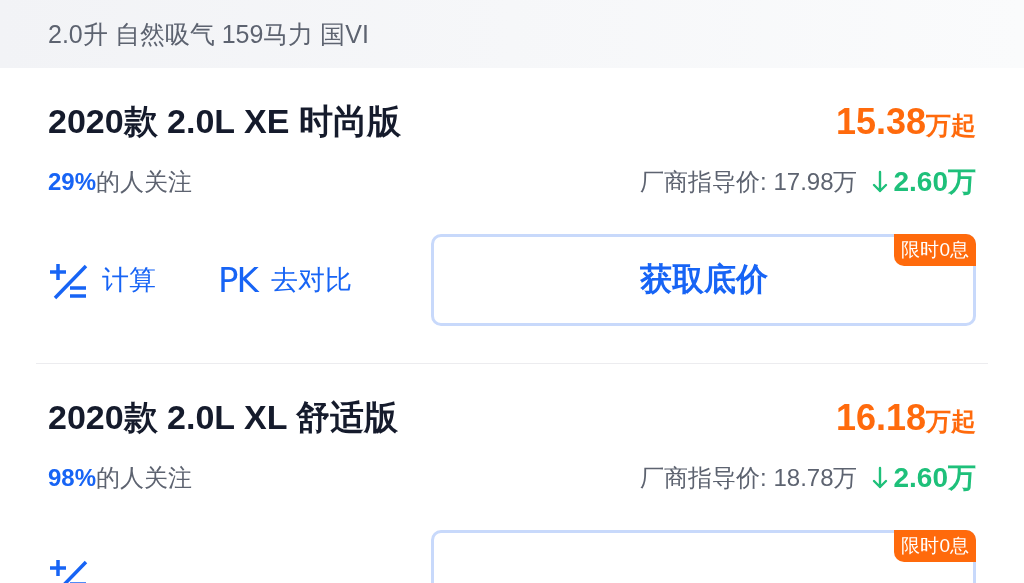  Describe the element at coordinates (223, 417) in the screenshot. I see `trim-name: 2020款 2.0L XL 舒适版` at that location.